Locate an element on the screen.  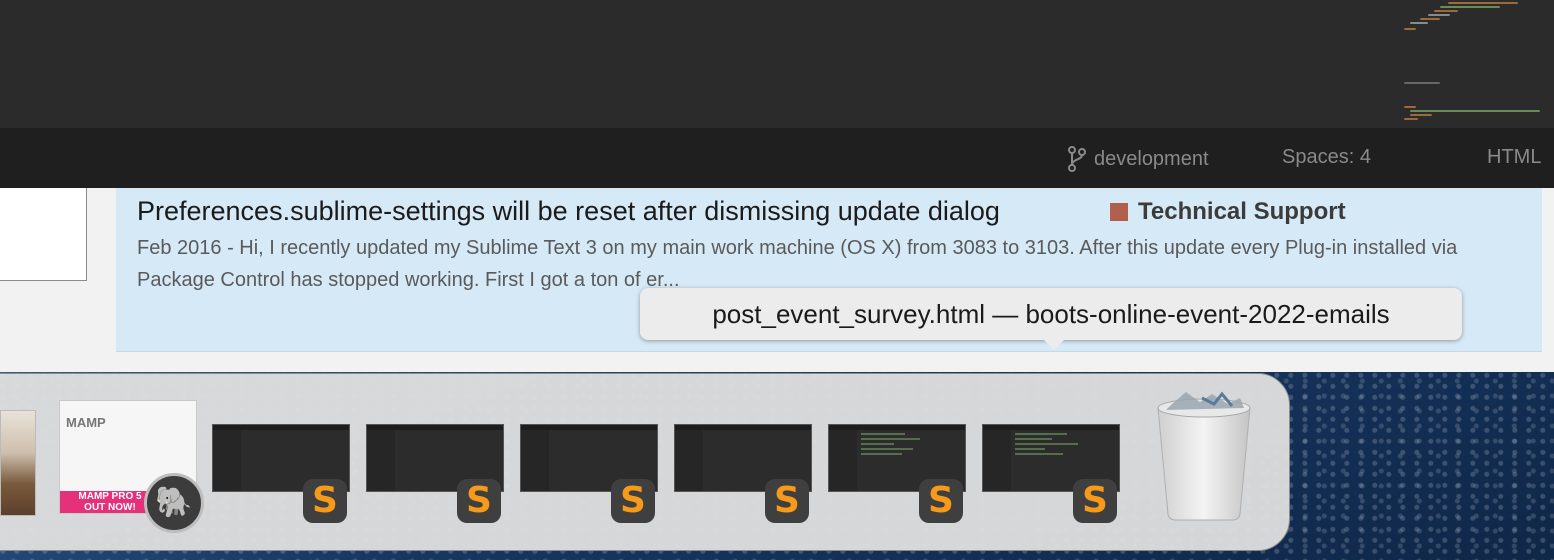
mamp-elephant-icon: 🐘 is located at coordinates (174, 503).